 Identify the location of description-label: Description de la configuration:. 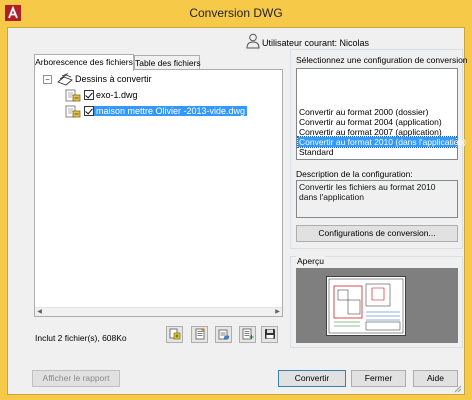
(354, 174).